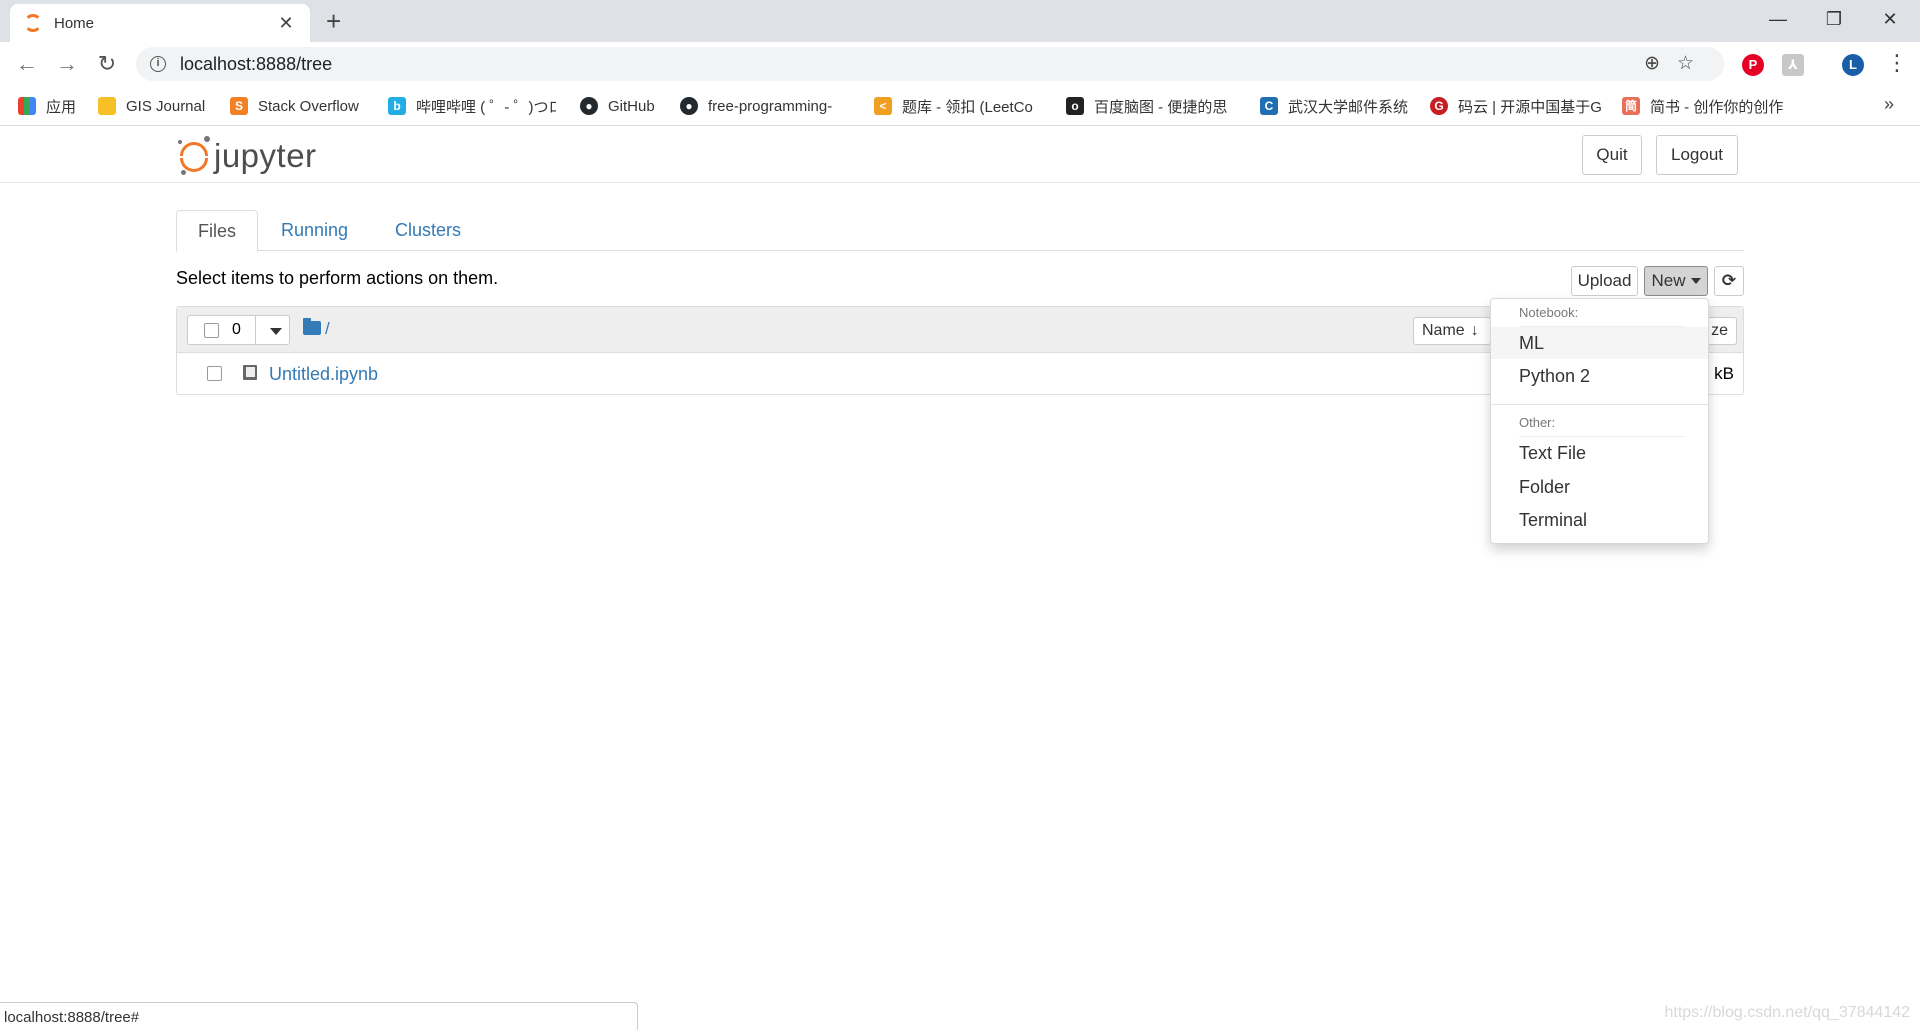 Image resolution: width=1920 pixels, height=1030 pixels. I want to click on bookmark-item: < 题库 - 领扣 (LeetCo, so click(960, 106).